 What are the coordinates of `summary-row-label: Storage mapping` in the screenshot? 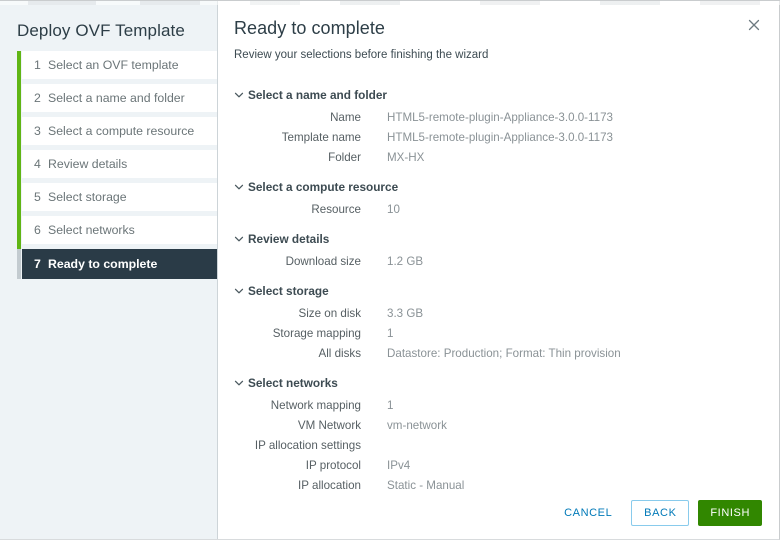 It's located at (316, 333).